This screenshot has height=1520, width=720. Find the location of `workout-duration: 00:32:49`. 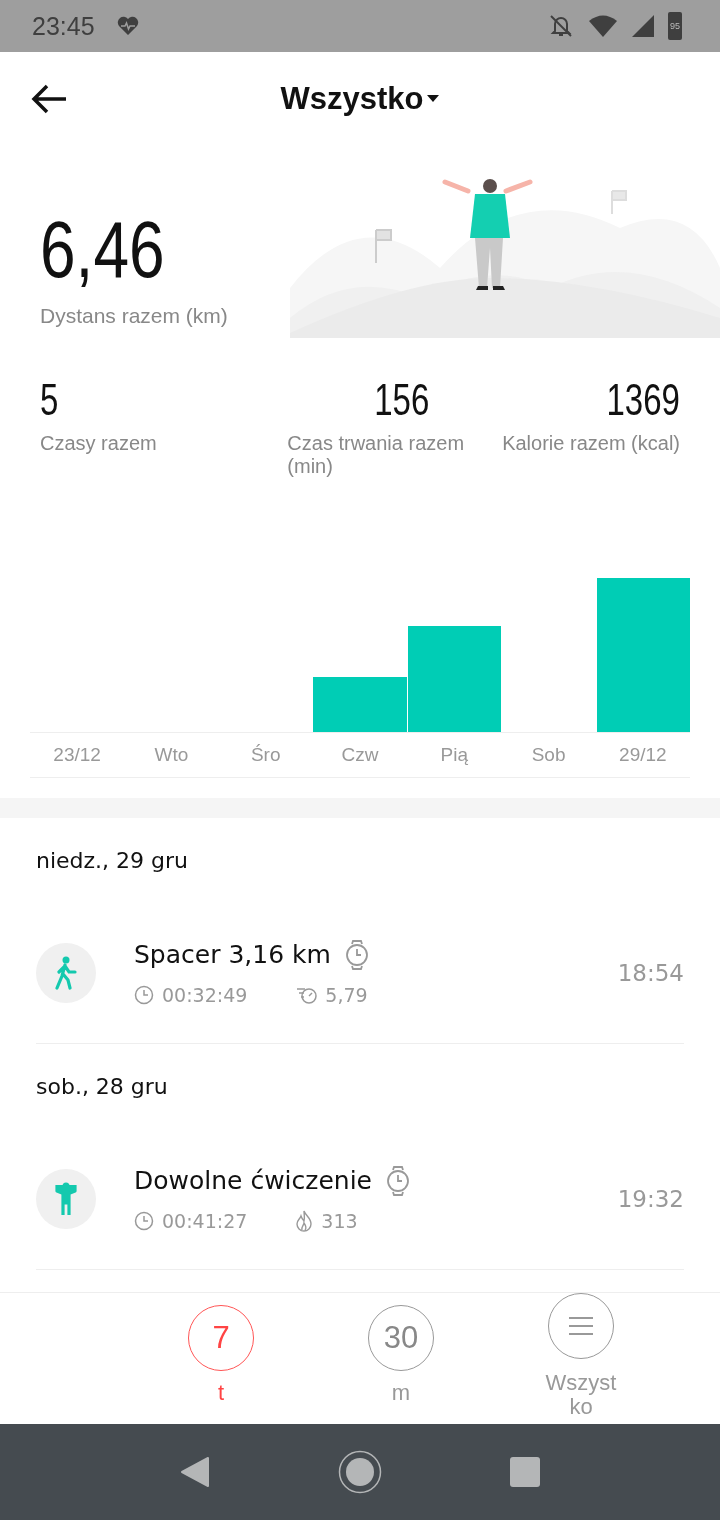

workout-duration: 00:32:49 is located at coordinates (205, 994).